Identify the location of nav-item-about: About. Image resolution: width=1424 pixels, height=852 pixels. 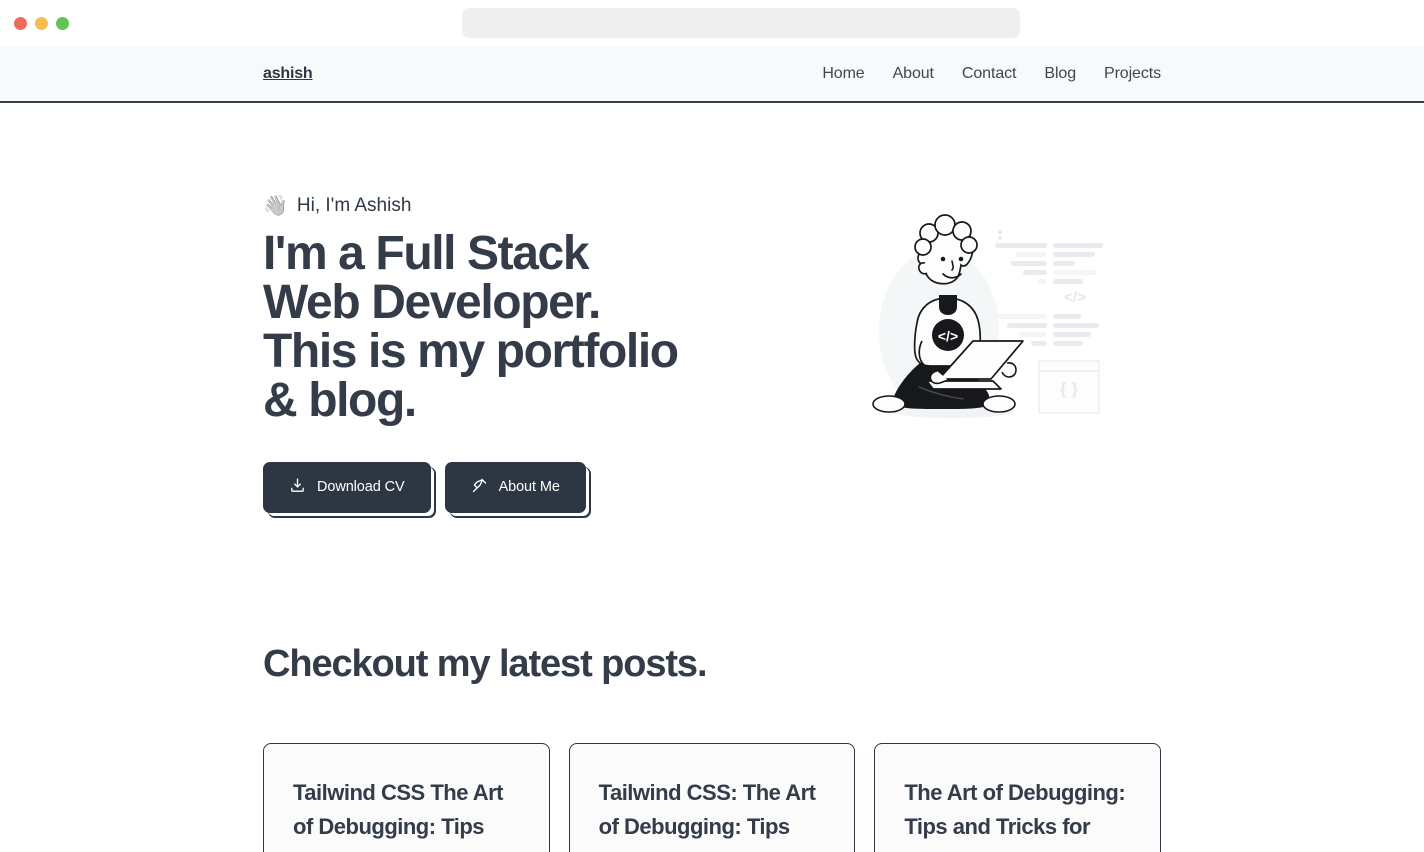
(913, 74).